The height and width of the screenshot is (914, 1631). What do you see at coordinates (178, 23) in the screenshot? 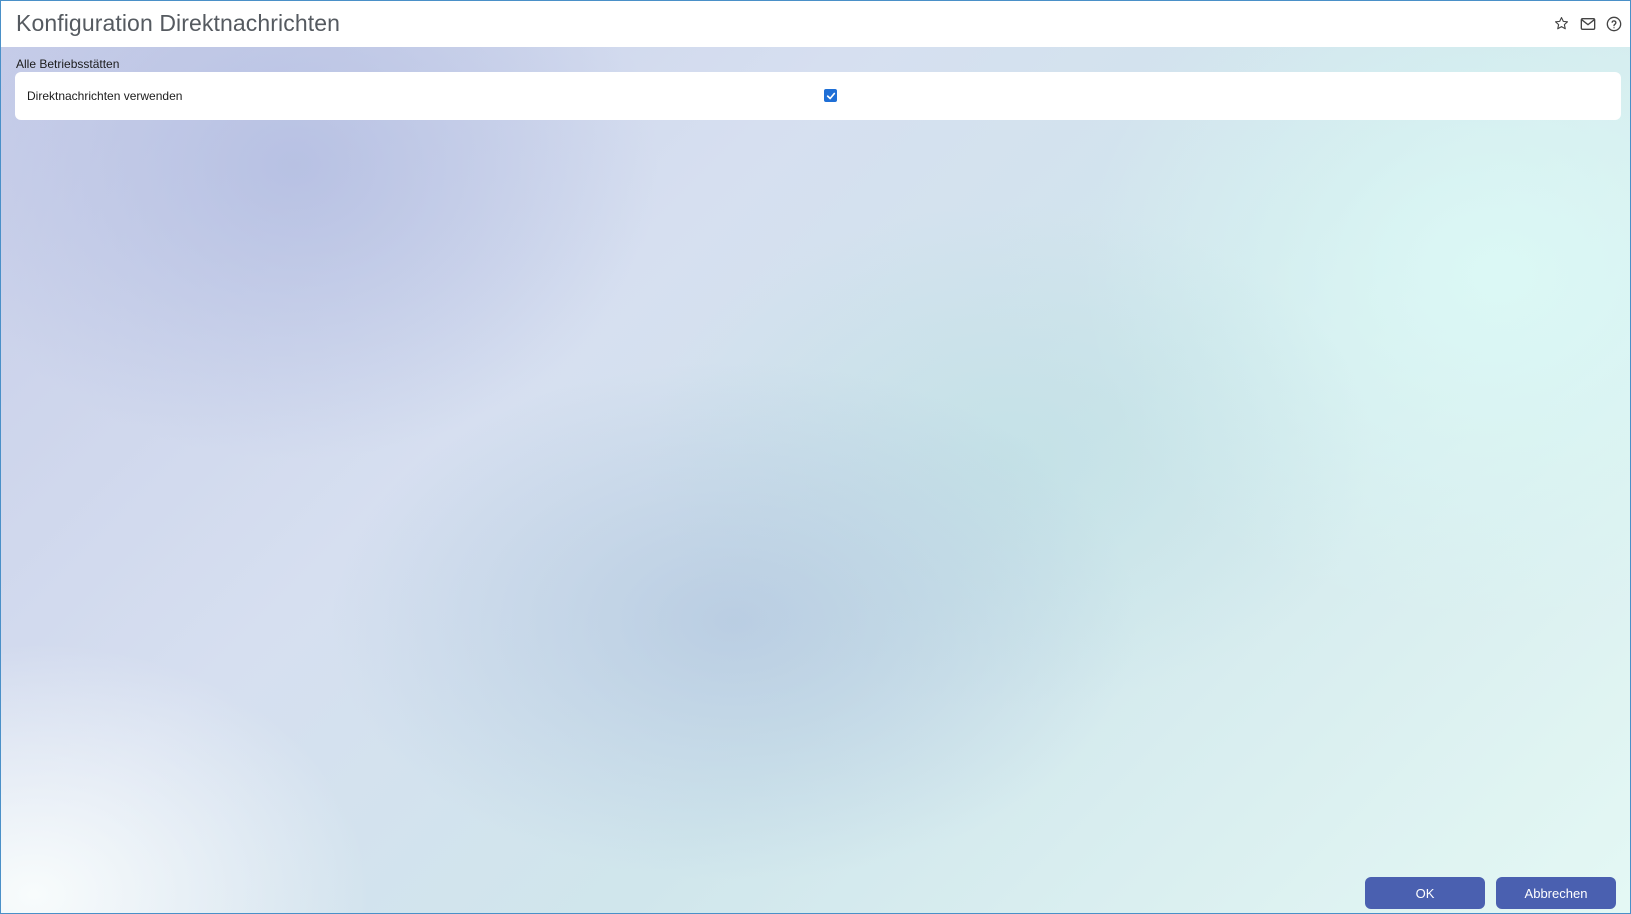
I see `page-title: Konfiguration Direktnachrichten` at bounding box center [178, 23].